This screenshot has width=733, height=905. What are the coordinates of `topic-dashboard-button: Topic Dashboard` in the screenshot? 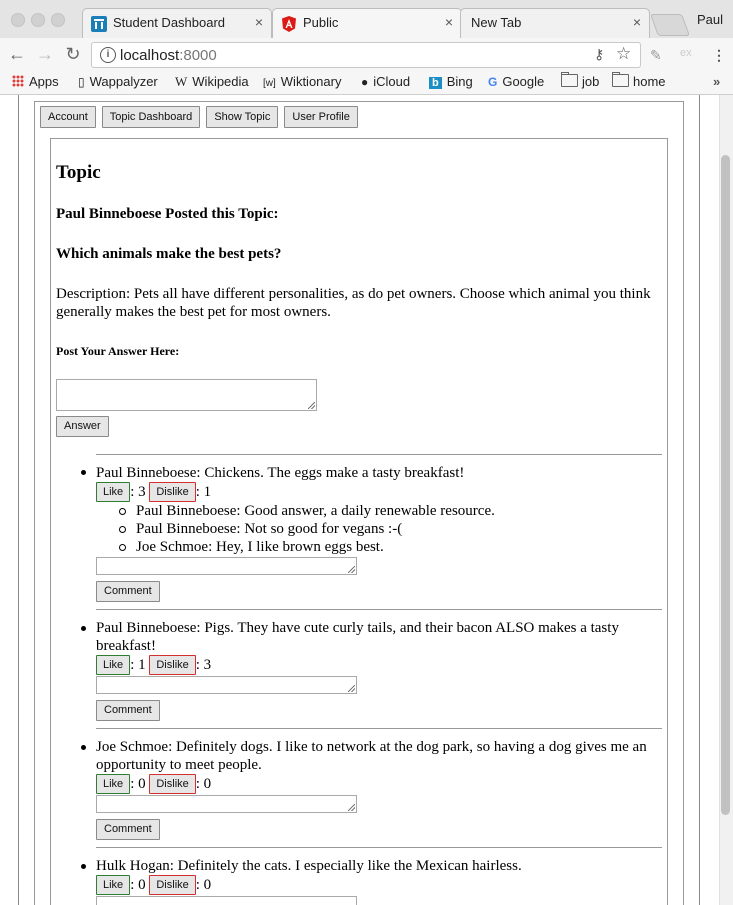 It's located at (151, 117).